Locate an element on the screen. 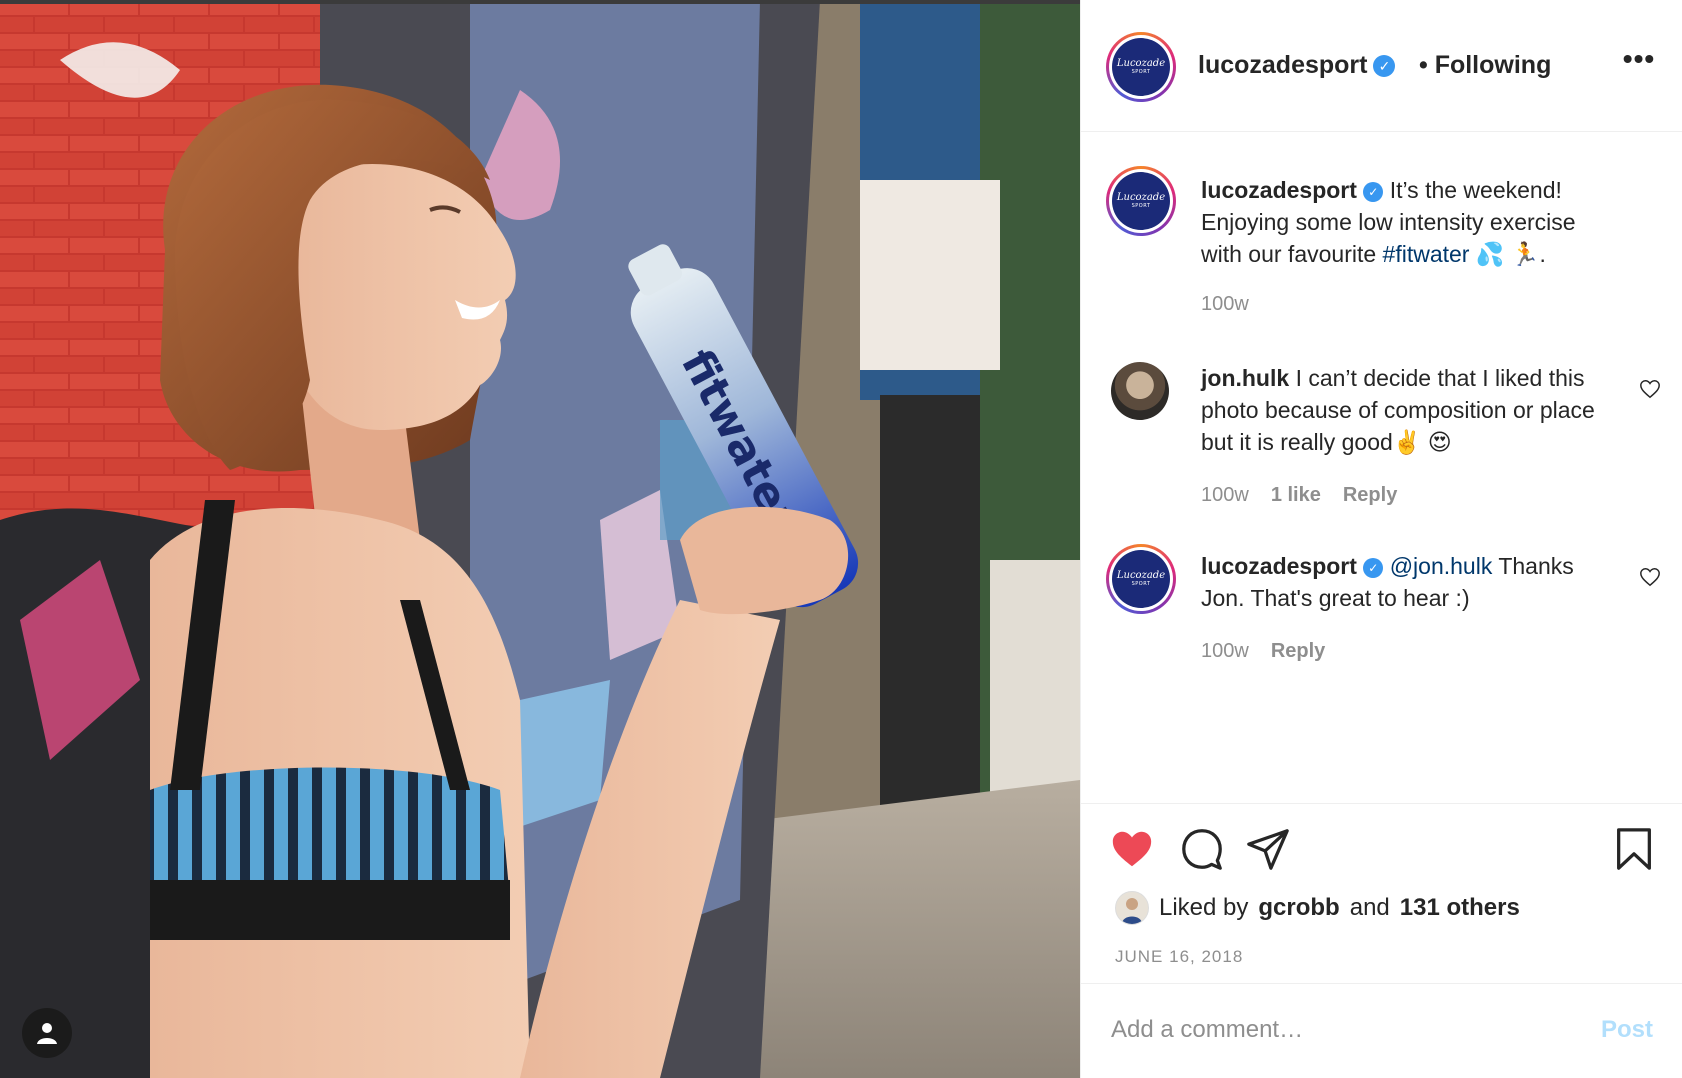  author-username-text: lucozadesport is located at coordinates (1282, 65).